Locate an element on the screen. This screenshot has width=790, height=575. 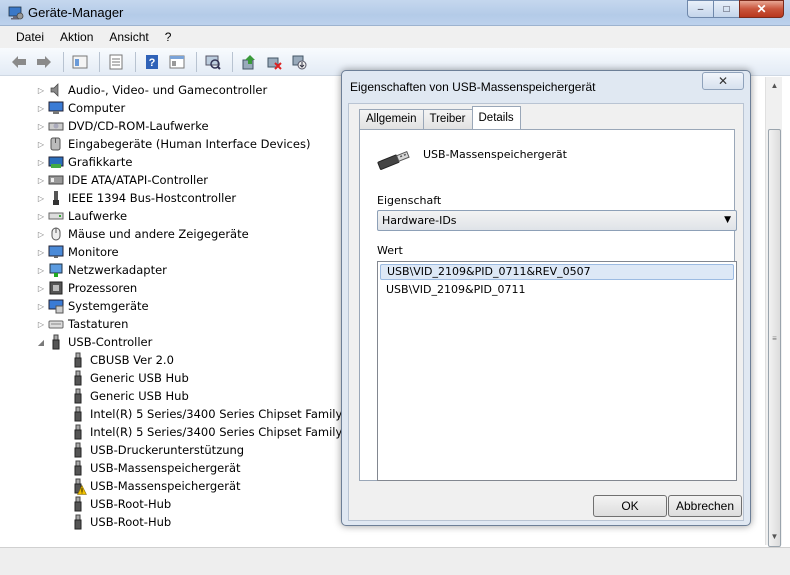
menu-aktion: Aktion is located at coordinates (76, 37).